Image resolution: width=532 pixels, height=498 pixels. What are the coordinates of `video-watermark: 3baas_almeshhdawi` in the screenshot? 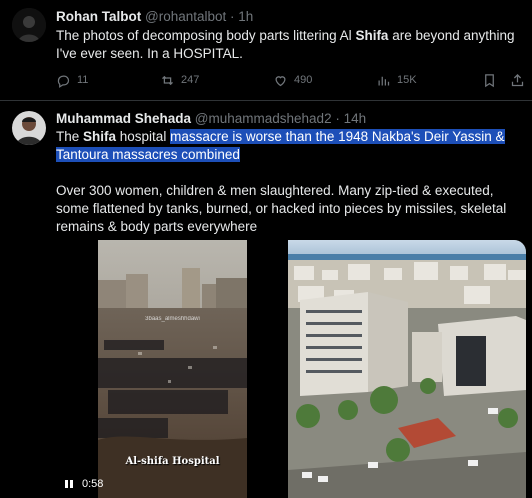 It's located at (172, 319).